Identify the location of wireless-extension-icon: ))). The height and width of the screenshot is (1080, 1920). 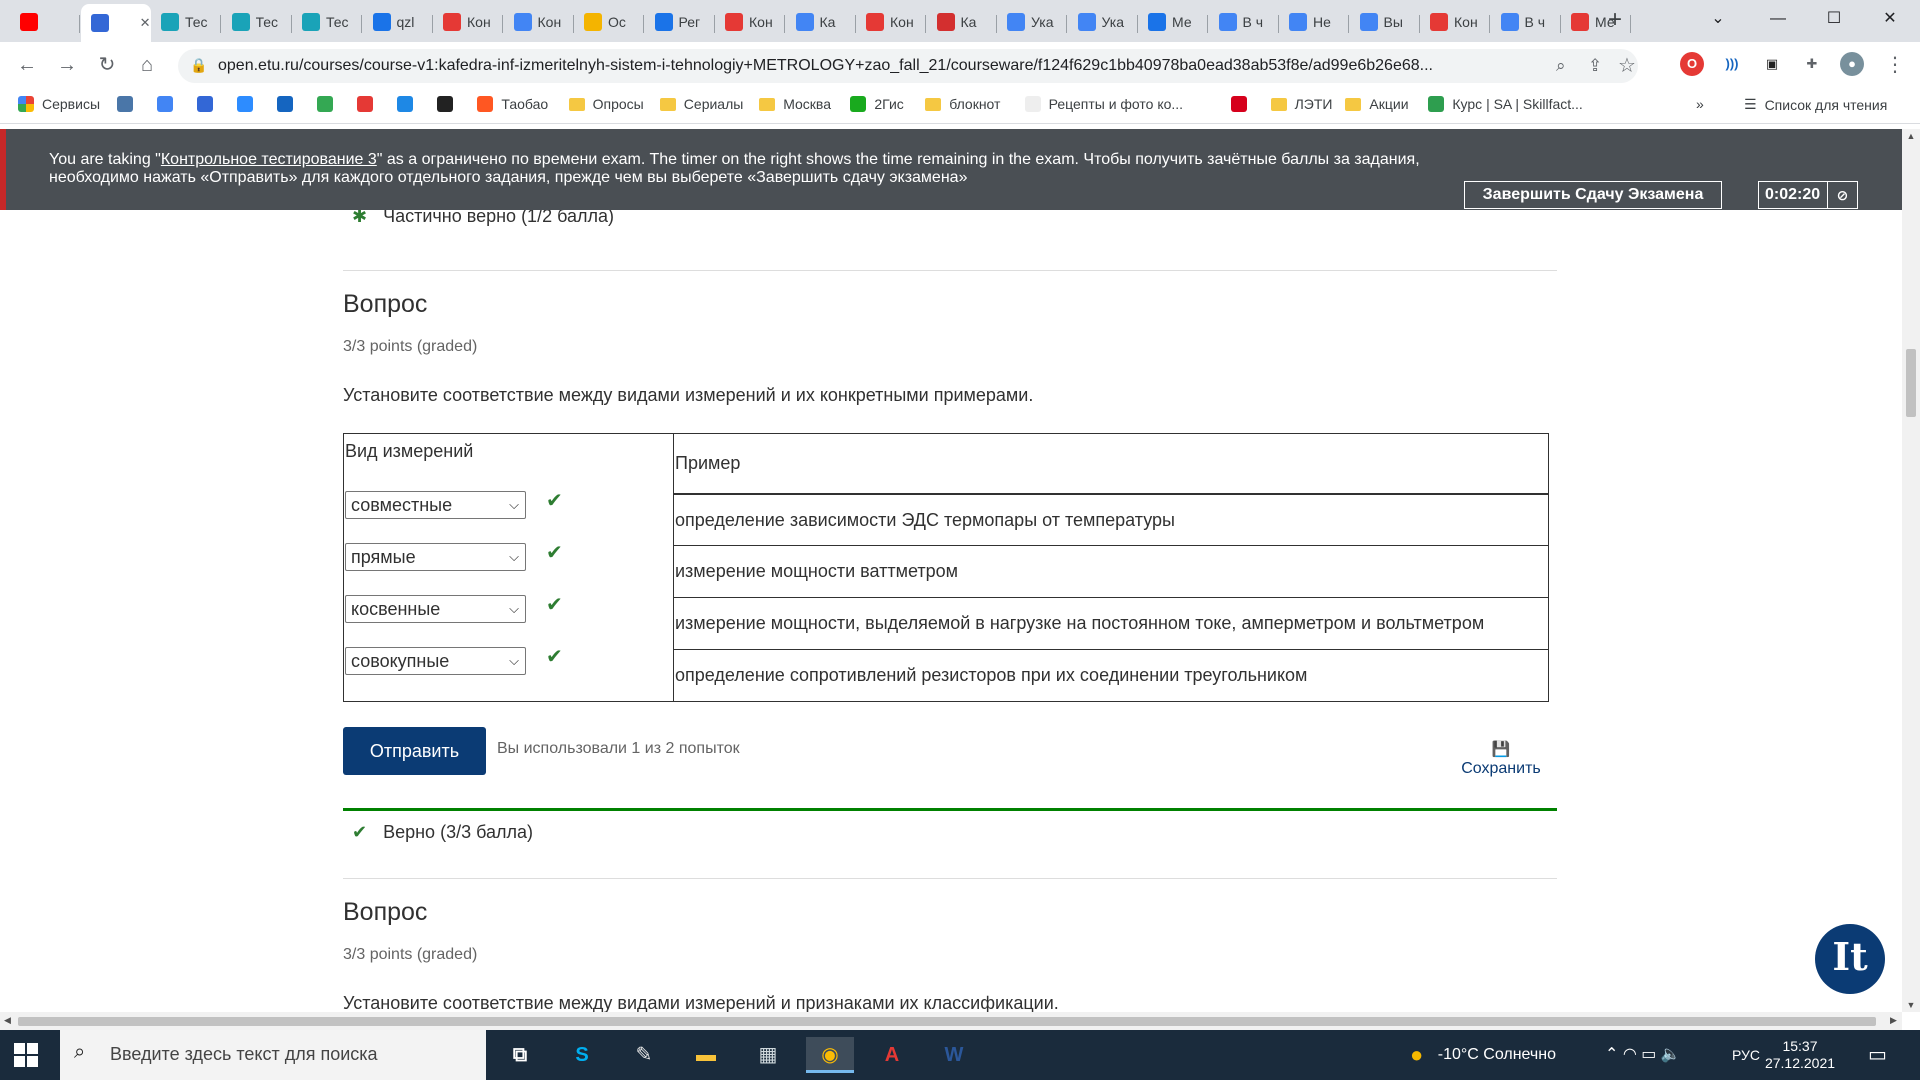
(1732, 64).